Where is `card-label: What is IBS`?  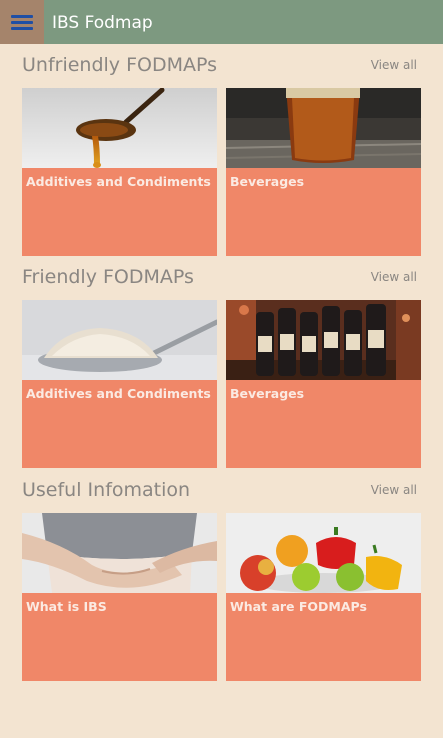 card-label: What is IBS is located at coordinates (66, 606).